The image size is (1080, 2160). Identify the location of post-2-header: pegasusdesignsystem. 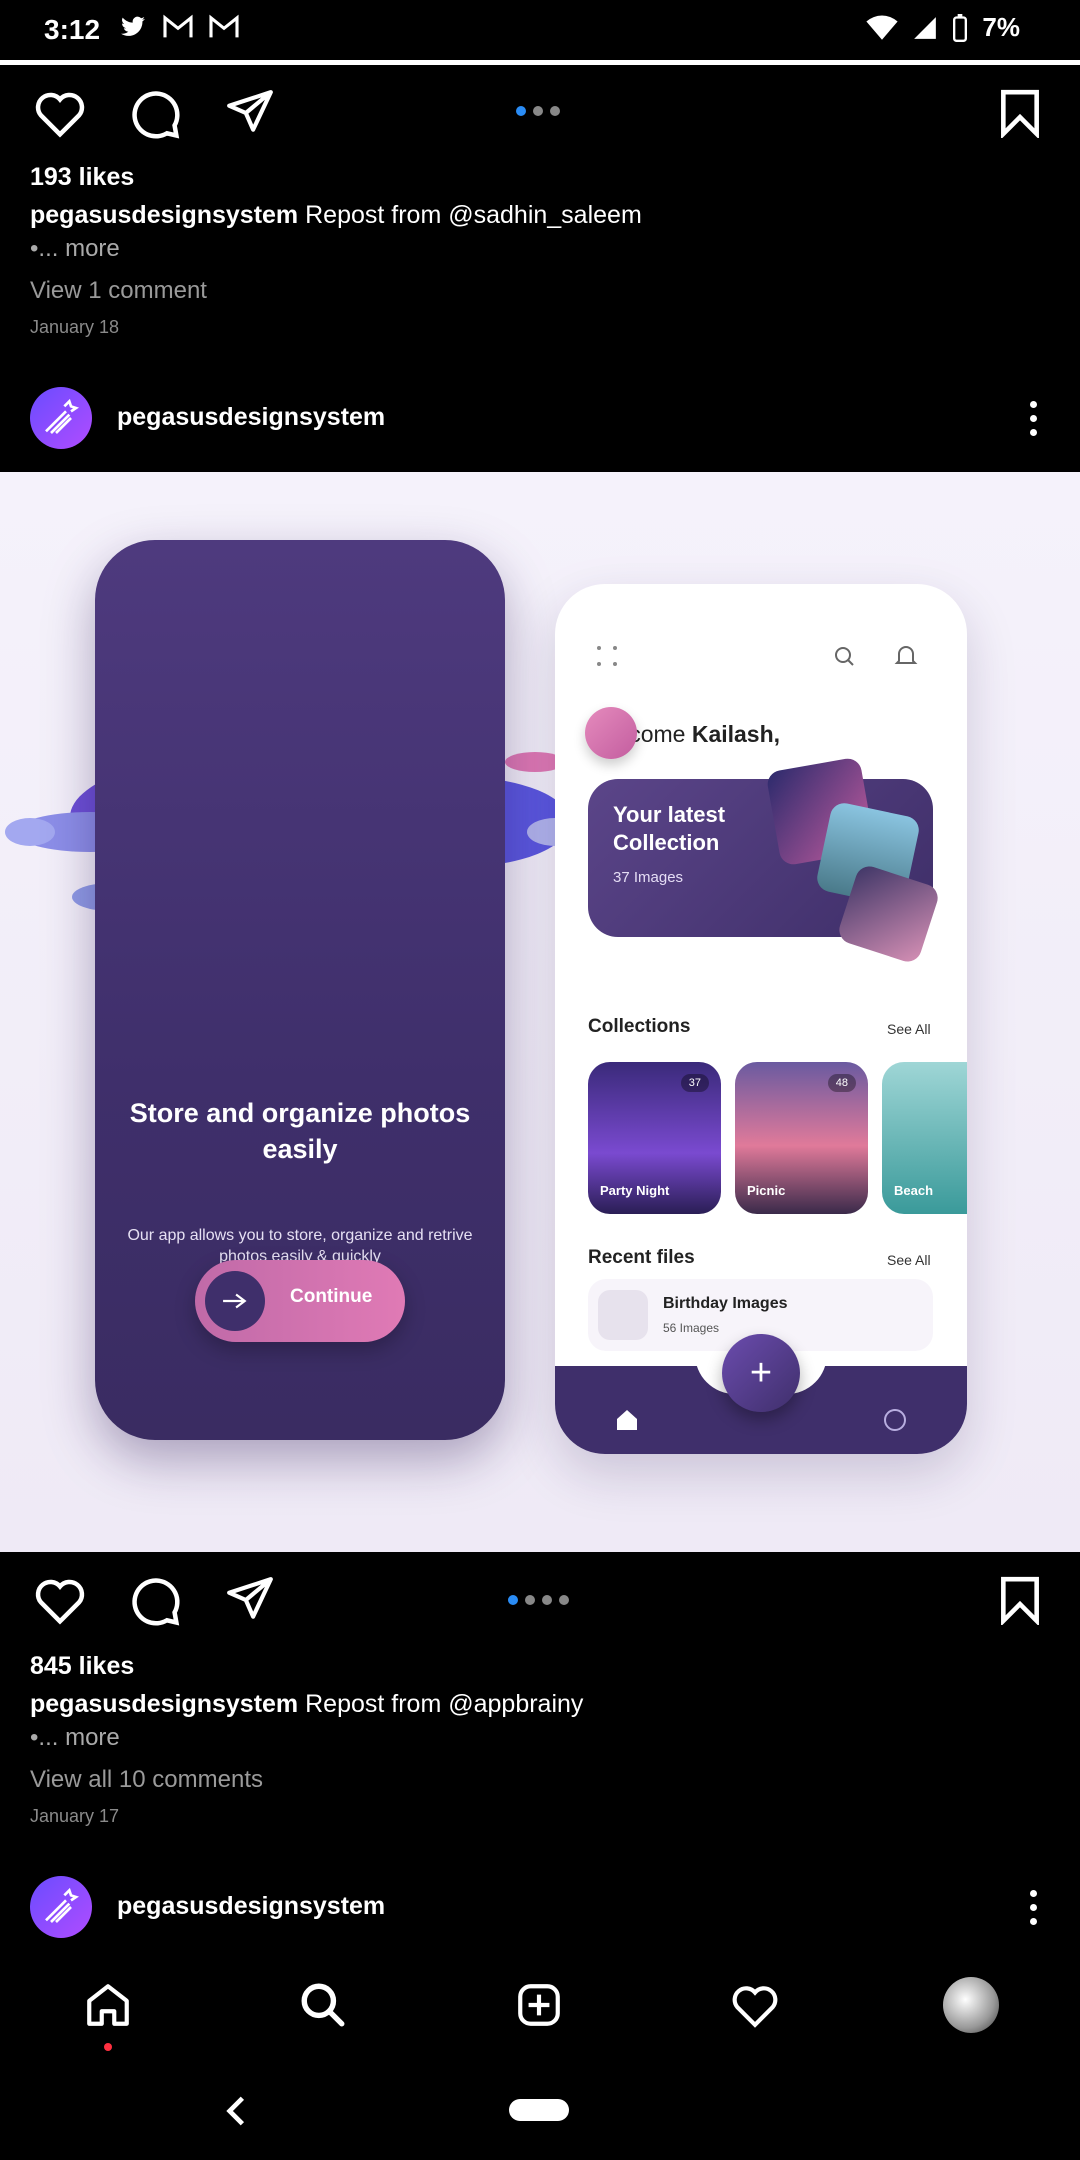
(540, 418).